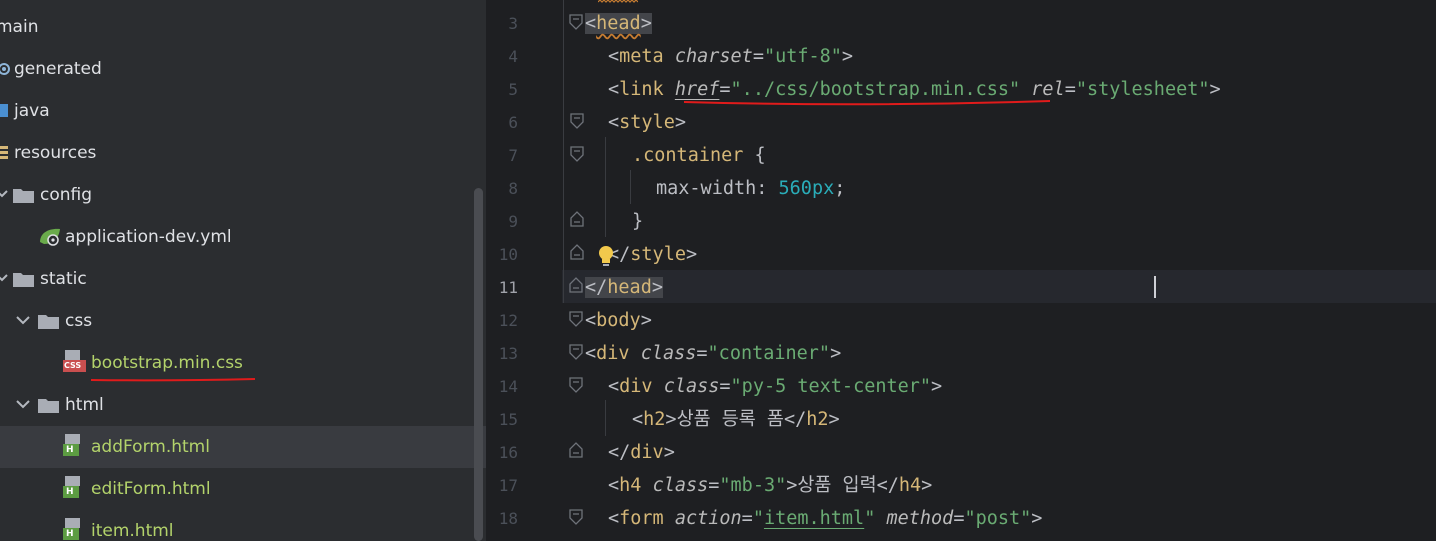  What do you see at coordinates (63, 279) in the screenshot?
I see `tree-item-label: static` at bounding box center [63, 279].